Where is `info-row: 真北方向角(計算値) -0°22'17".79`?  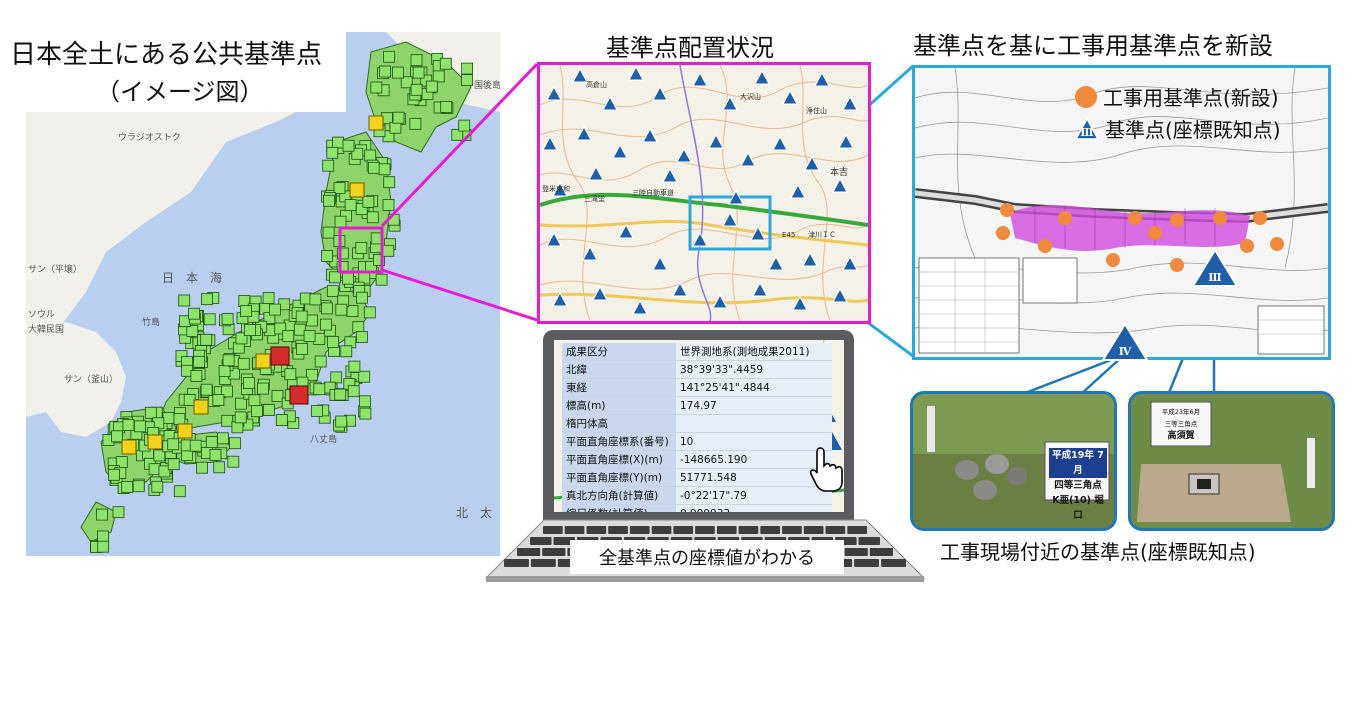 info-row: 真北方向角(計算値) -0°22'17".79 is located at coordinates (697, 495).